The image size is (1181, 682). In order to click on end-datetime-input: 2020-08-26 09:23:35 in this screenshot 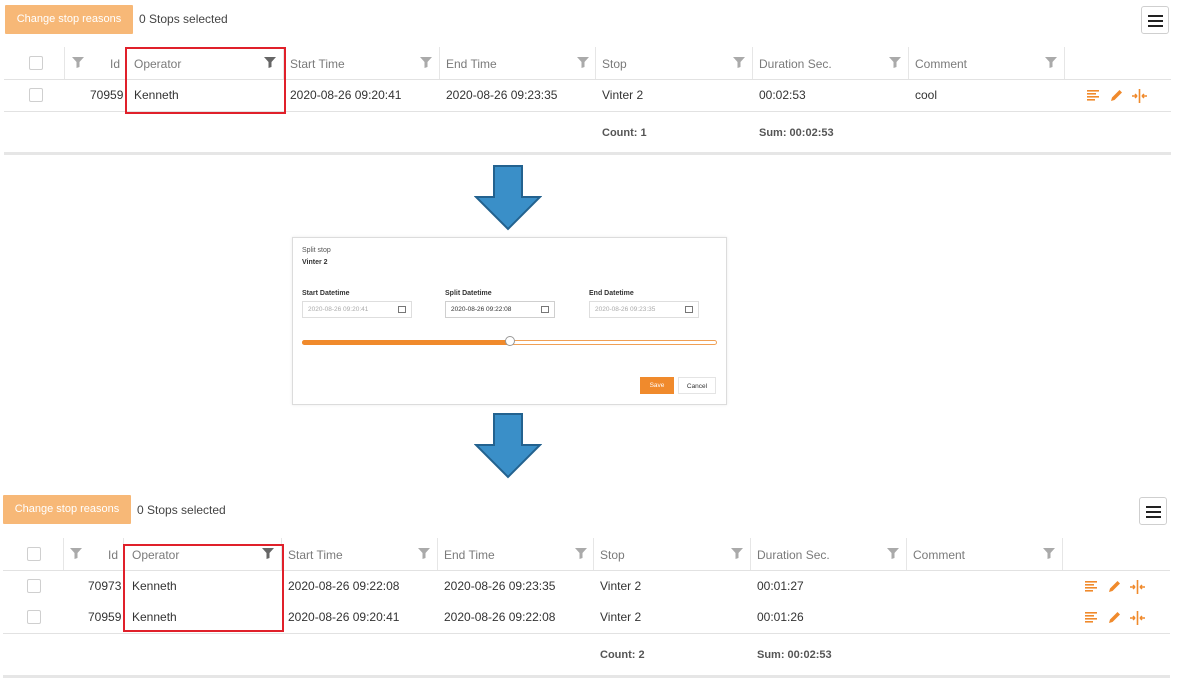, I will do `click(644, 309)`.